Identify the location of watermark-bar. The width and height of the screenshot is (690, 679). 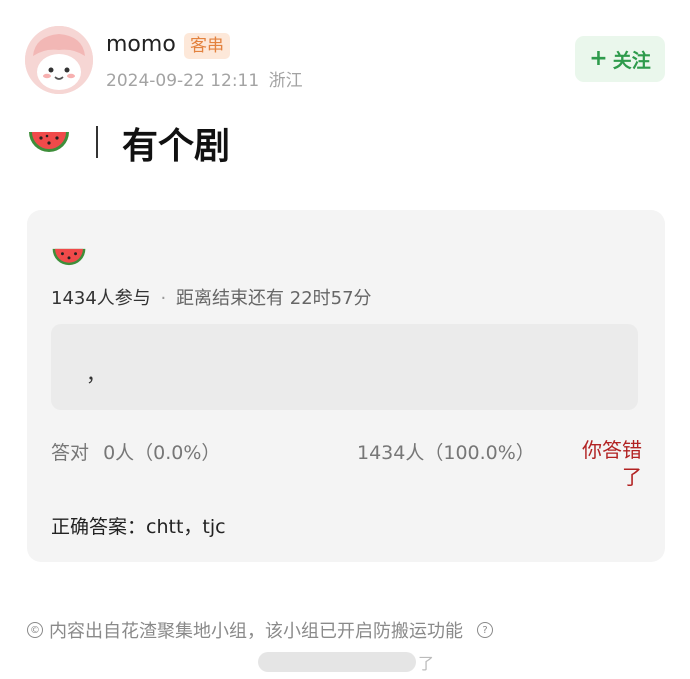
(337, 662).